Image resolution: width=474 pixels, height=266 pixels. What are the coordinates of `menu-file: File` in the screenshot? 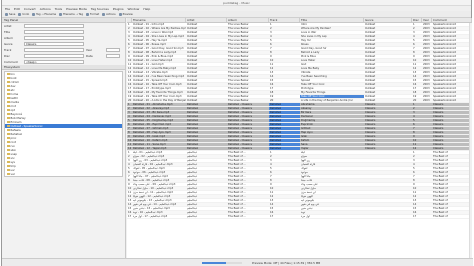 It's located at (7, 9).